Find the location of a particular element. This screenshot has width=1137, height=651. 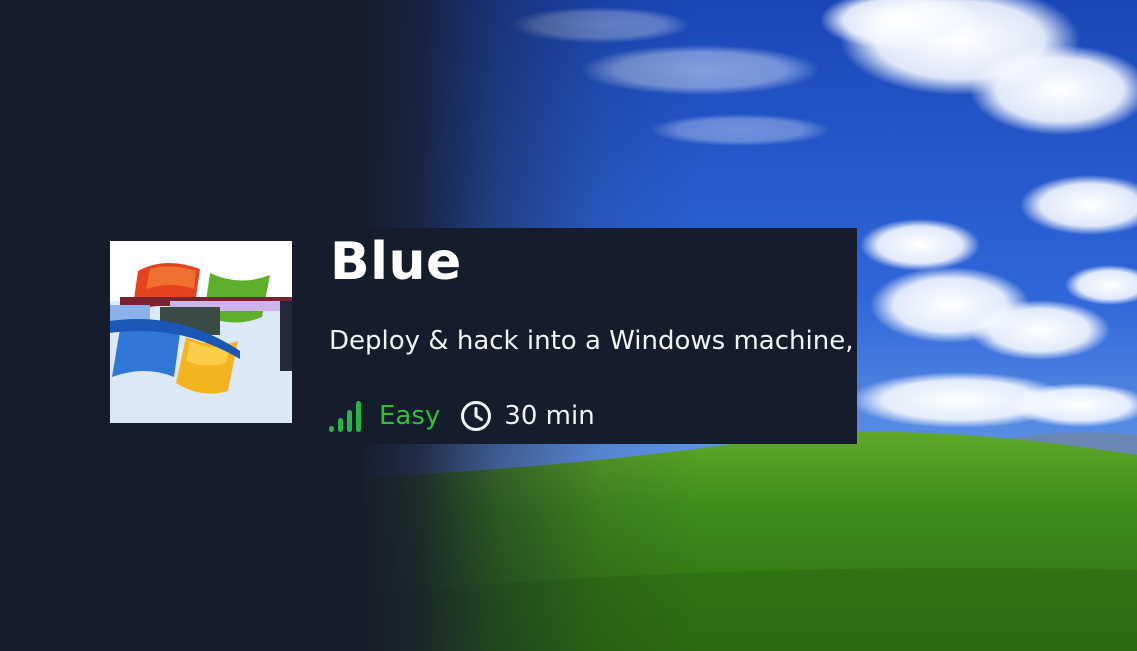

difficulty-badge: Easy is located at coordinates (384, 416).